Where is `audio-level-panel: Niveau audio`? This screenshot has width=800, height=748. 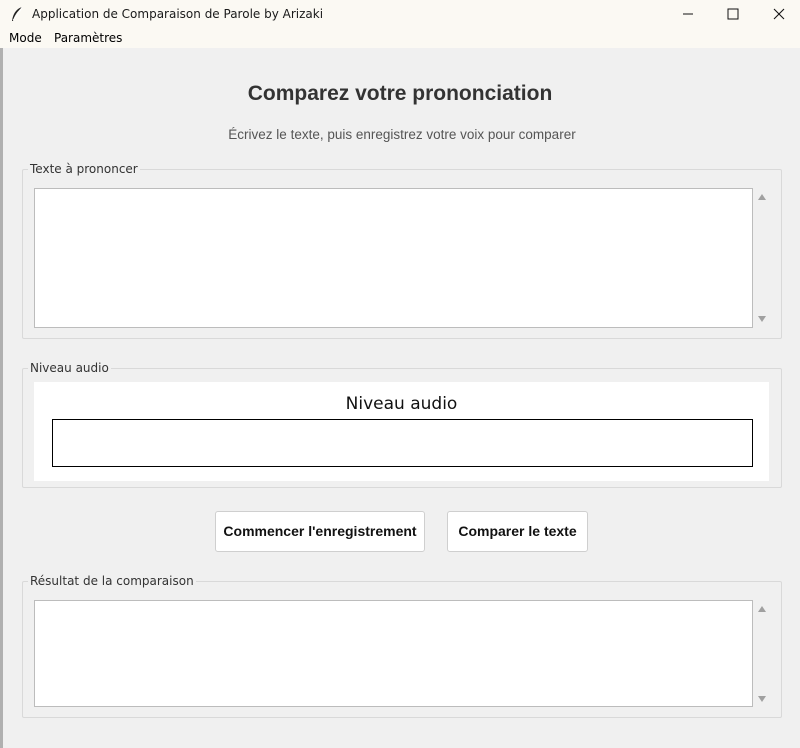
audio-level-panel: Niveau audio is located at coordinates (401, 431).